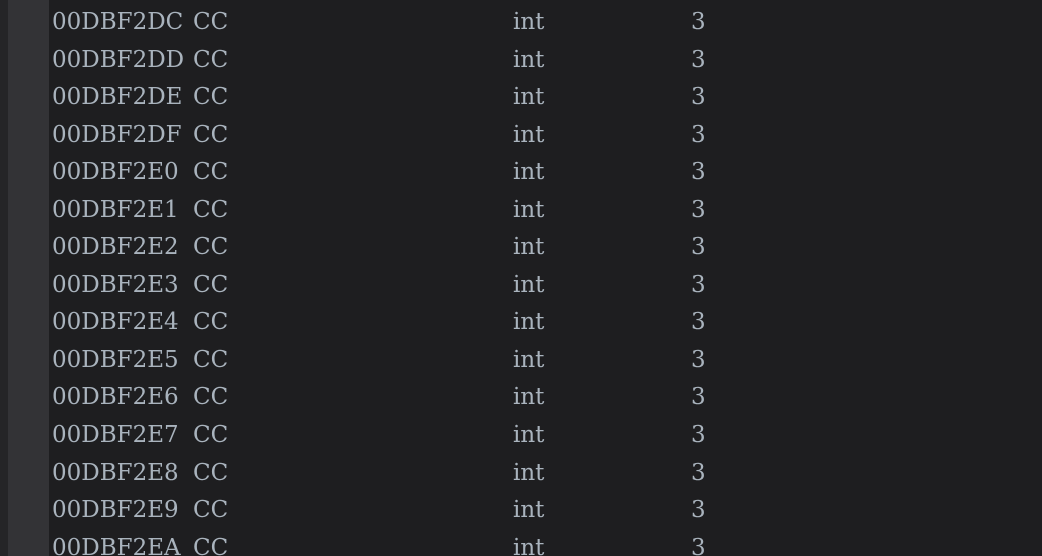 The image size is (1042, 556). What do you see at coordinates (115, 284) in the screenshot?
I see `cell-address: 00DBF2E3` at bounding box center [115, 284].